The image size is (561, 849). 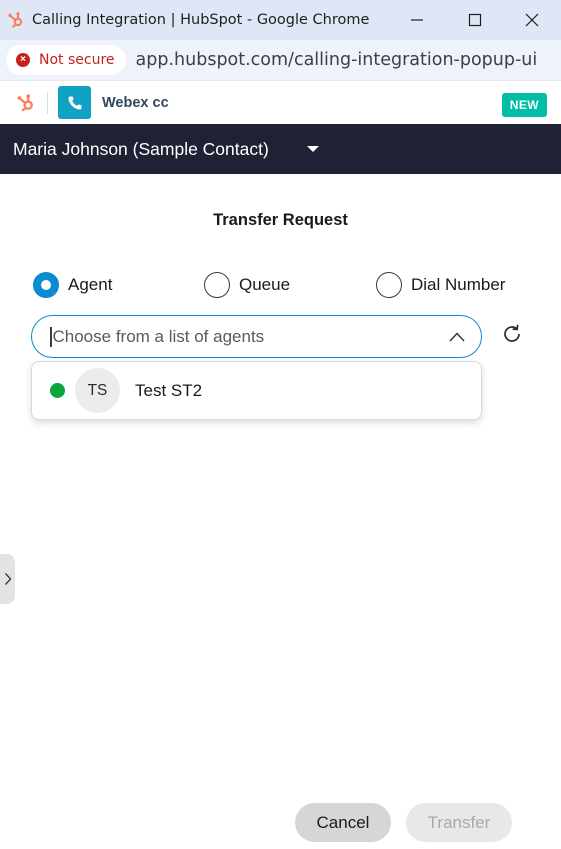 I want to click on agent-dropdown: TS Test ST2, so click(x=256, y=390).